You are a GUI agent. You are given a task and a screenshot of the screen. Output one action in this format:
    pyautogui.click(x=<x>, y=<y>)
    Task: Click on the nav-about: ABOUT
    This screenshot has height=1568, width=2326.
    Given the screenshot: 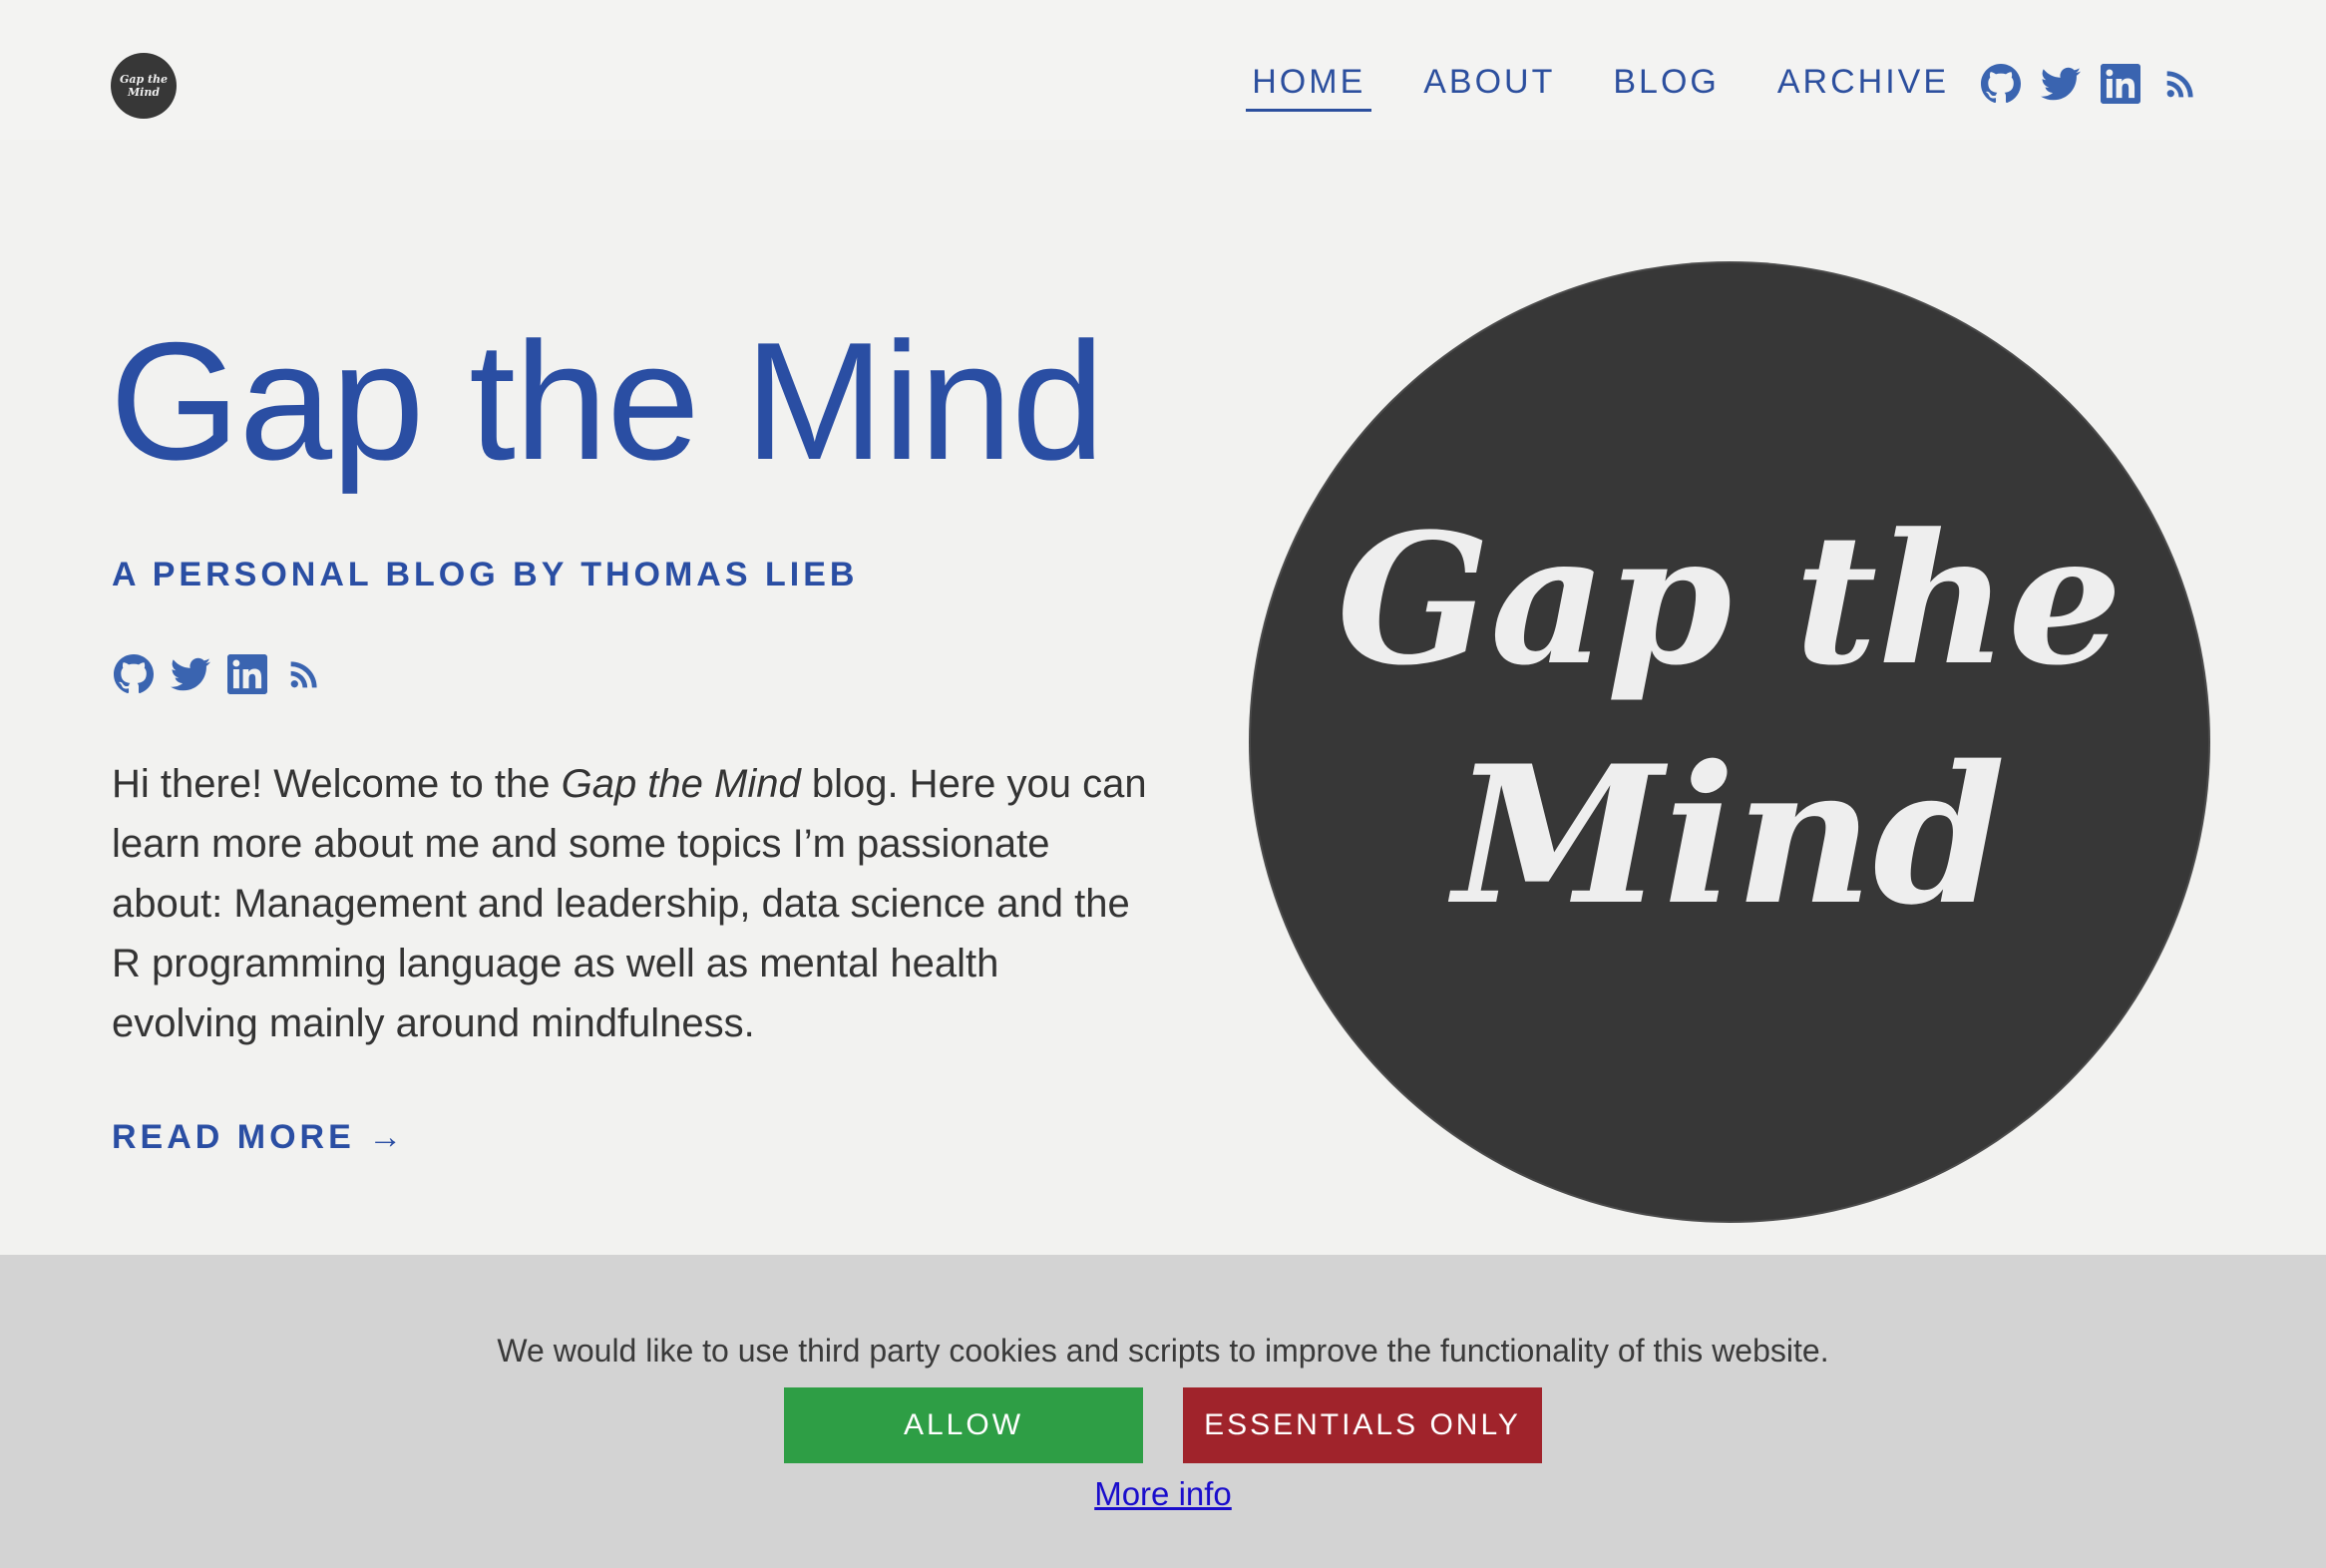 What is the action you would take?
    pyautogui.click(x=1489, y=84)
    